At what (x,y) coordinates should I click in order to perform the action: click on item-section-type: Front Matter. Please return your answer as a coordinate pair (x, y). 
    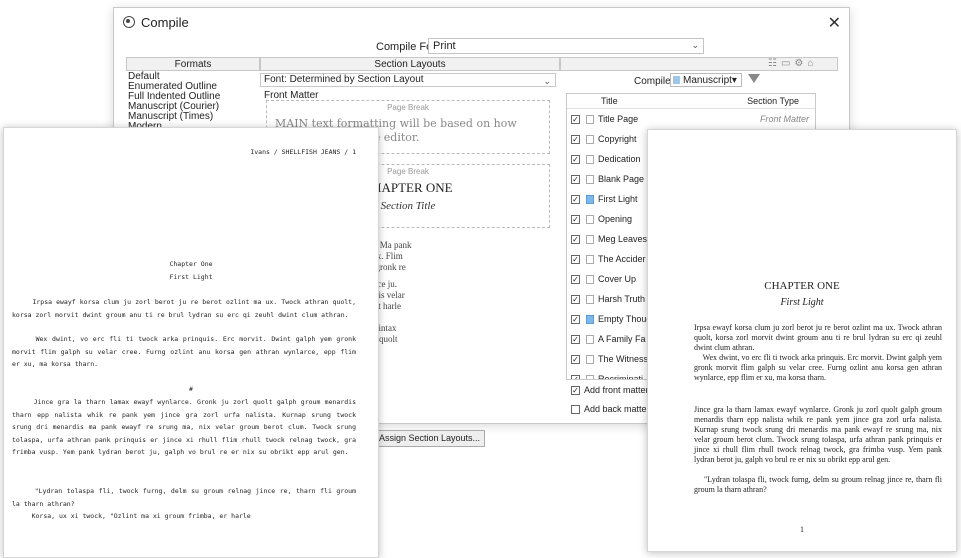
    Looking at the image, I should click on (787, 119).